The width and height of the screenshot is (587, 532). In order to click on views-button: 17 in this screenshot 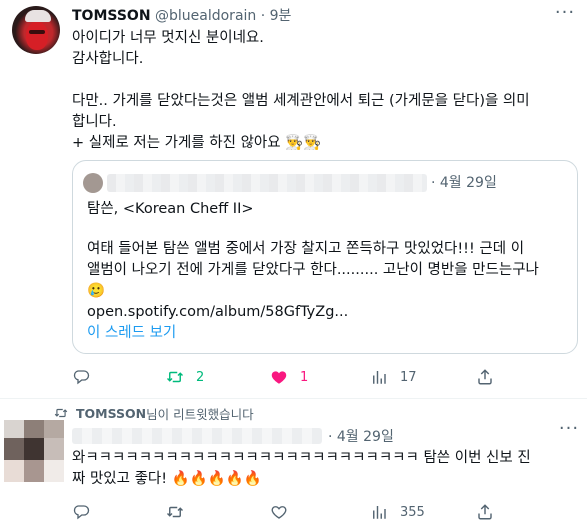, I will do `click(393, 377)`.